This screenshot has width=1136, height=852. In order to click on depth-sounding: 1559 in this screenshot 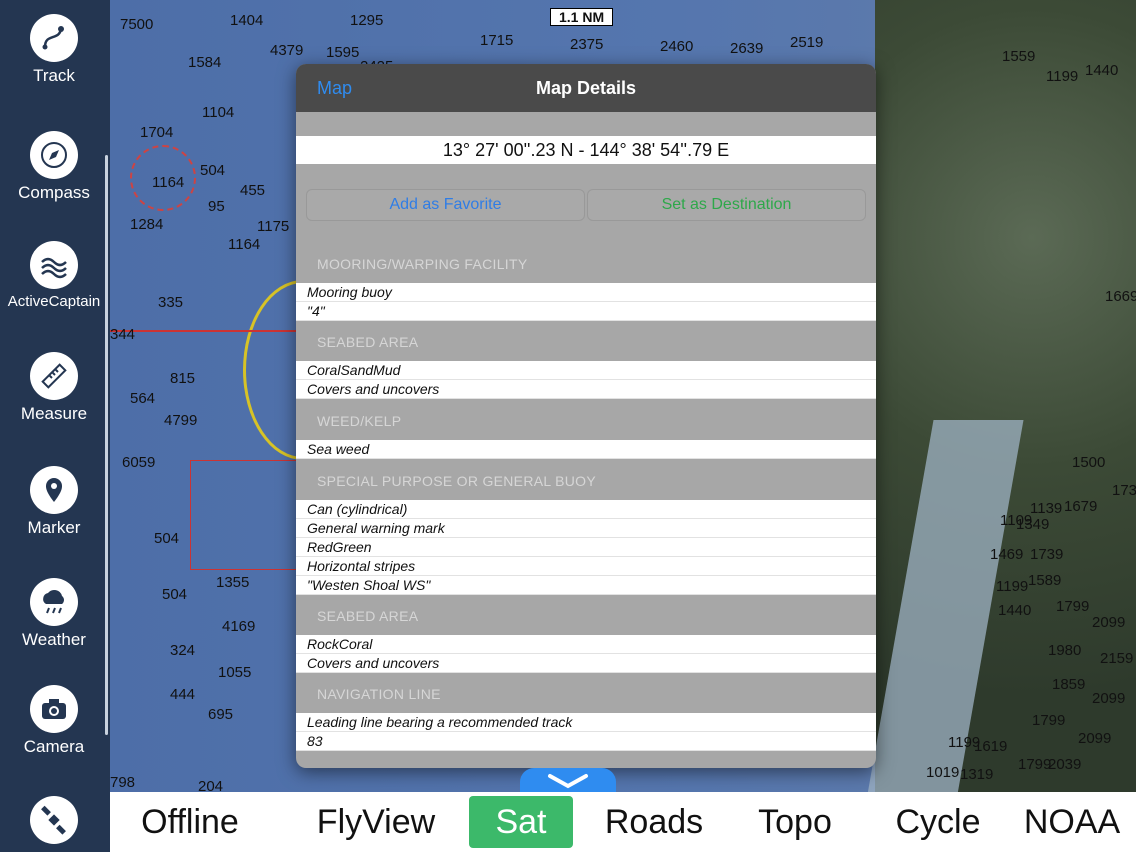, I will do `click(1019, 56)`.